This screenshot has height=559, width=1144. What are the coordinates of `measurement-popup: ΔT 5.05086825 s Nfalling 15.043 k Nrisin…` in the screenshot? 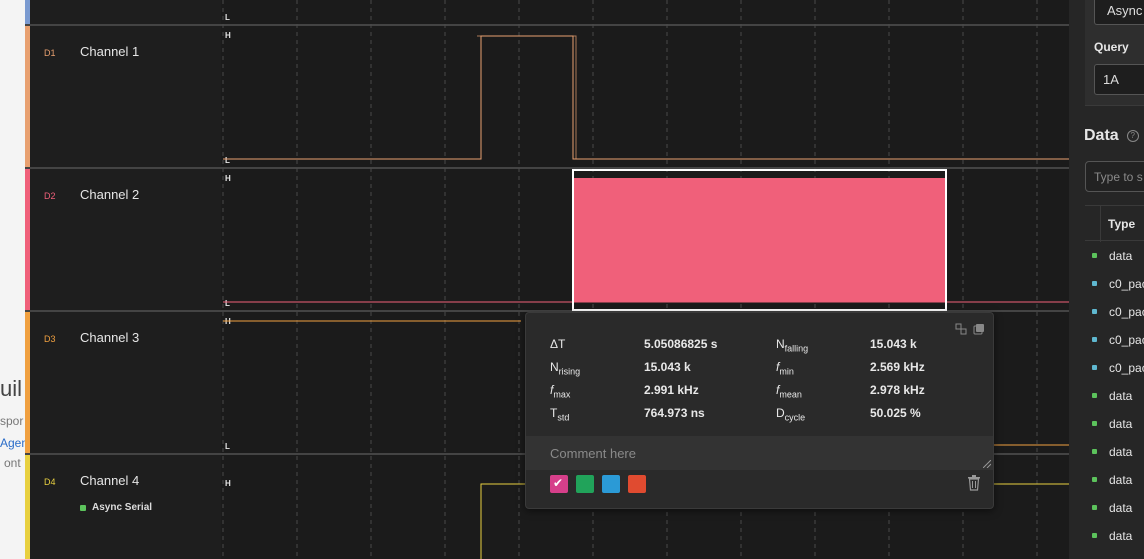 It's located at (759, 410).